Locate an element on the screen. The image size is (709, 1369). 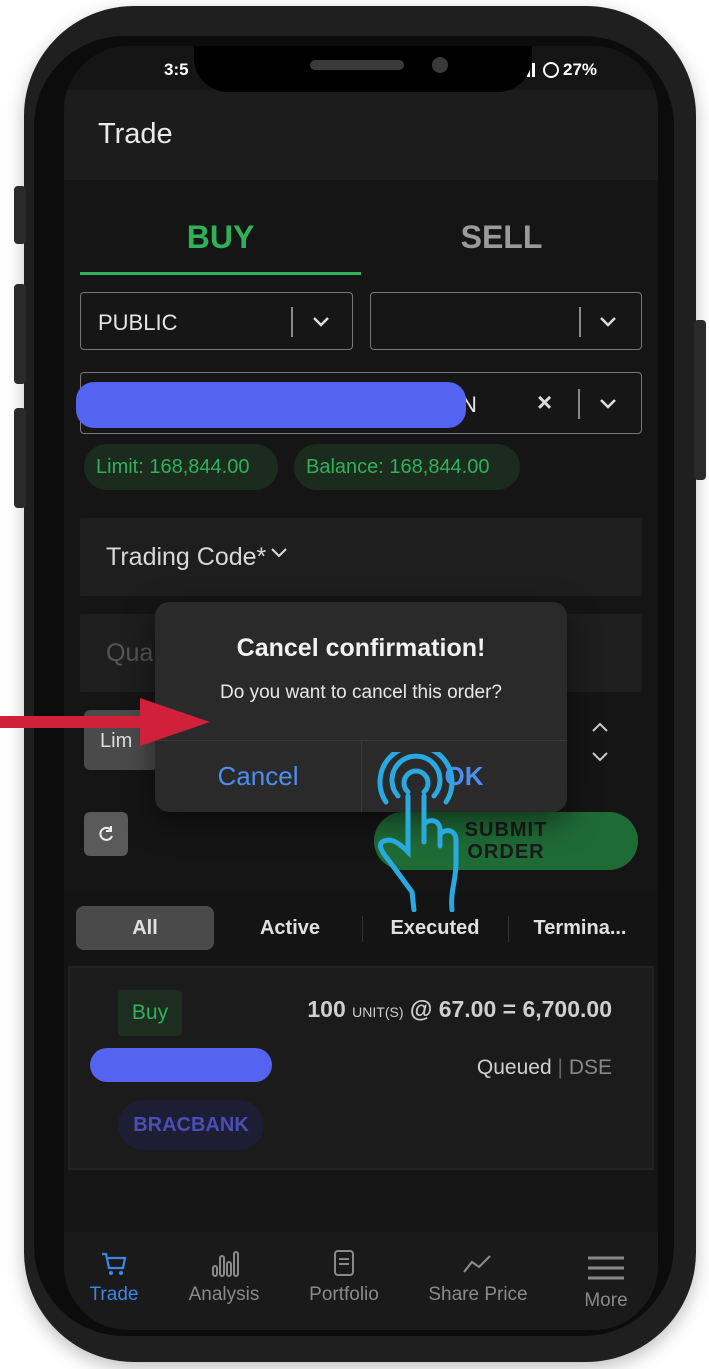
refresh-icon is located at coordinates (106, 833).